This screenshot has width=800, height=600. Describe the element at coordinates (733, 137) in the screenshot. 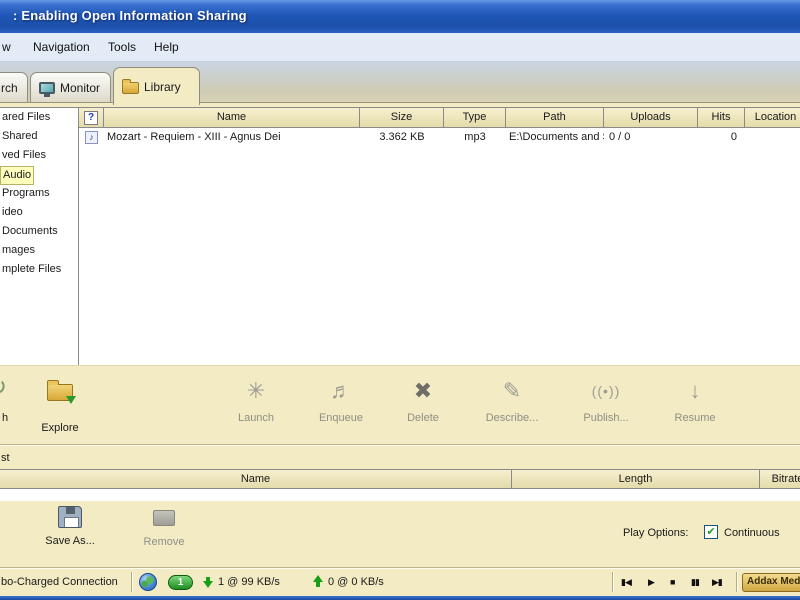

I see `cell-hits: 0` at that location.